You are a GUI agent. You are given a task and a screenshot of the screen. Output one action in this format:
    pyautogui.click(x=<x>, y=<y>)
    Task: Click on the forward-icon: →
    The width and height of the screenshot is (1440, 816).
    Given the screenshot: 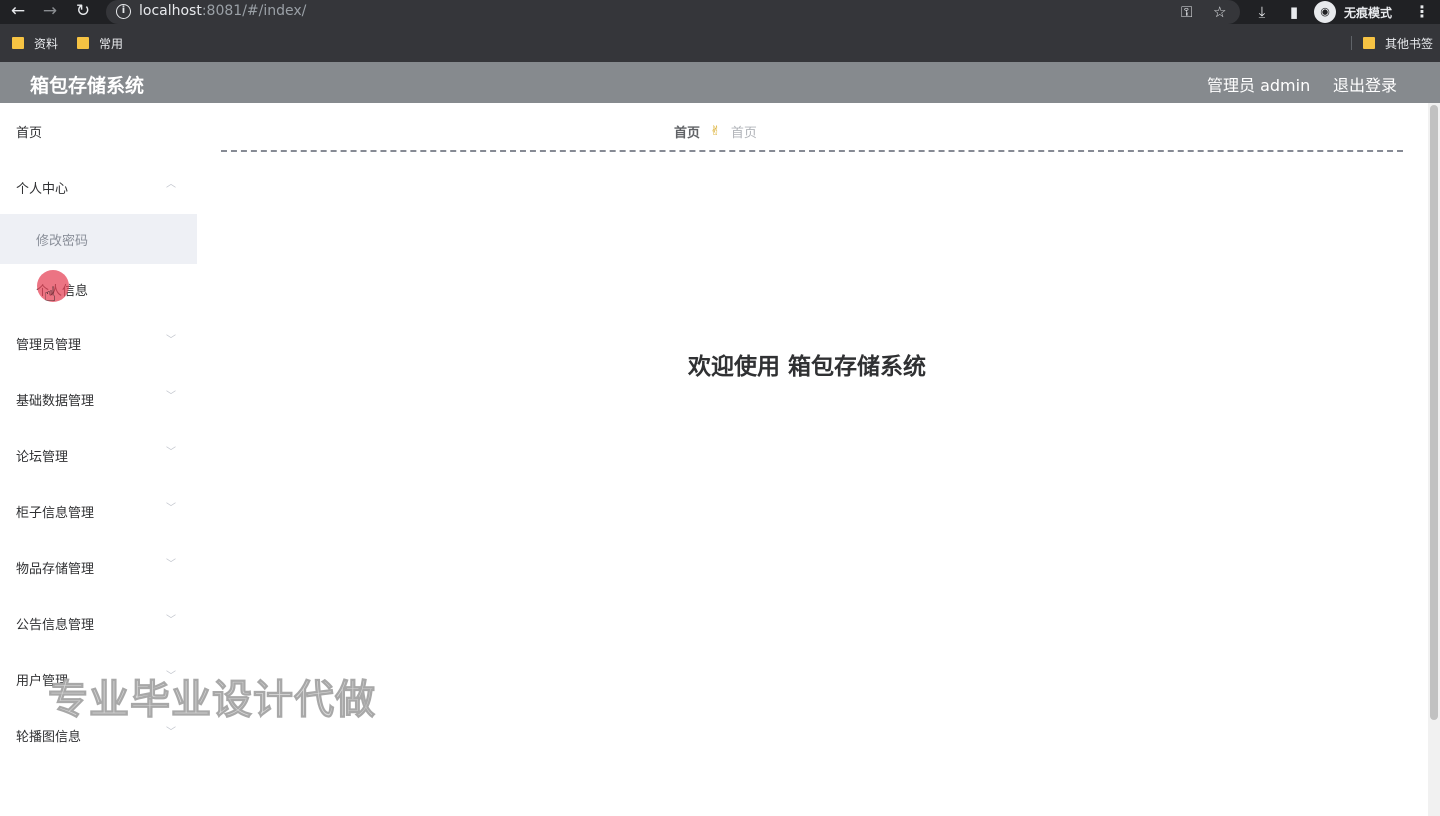 What is the action you would take?
    pyautogui.click(x=50, y=12)
    